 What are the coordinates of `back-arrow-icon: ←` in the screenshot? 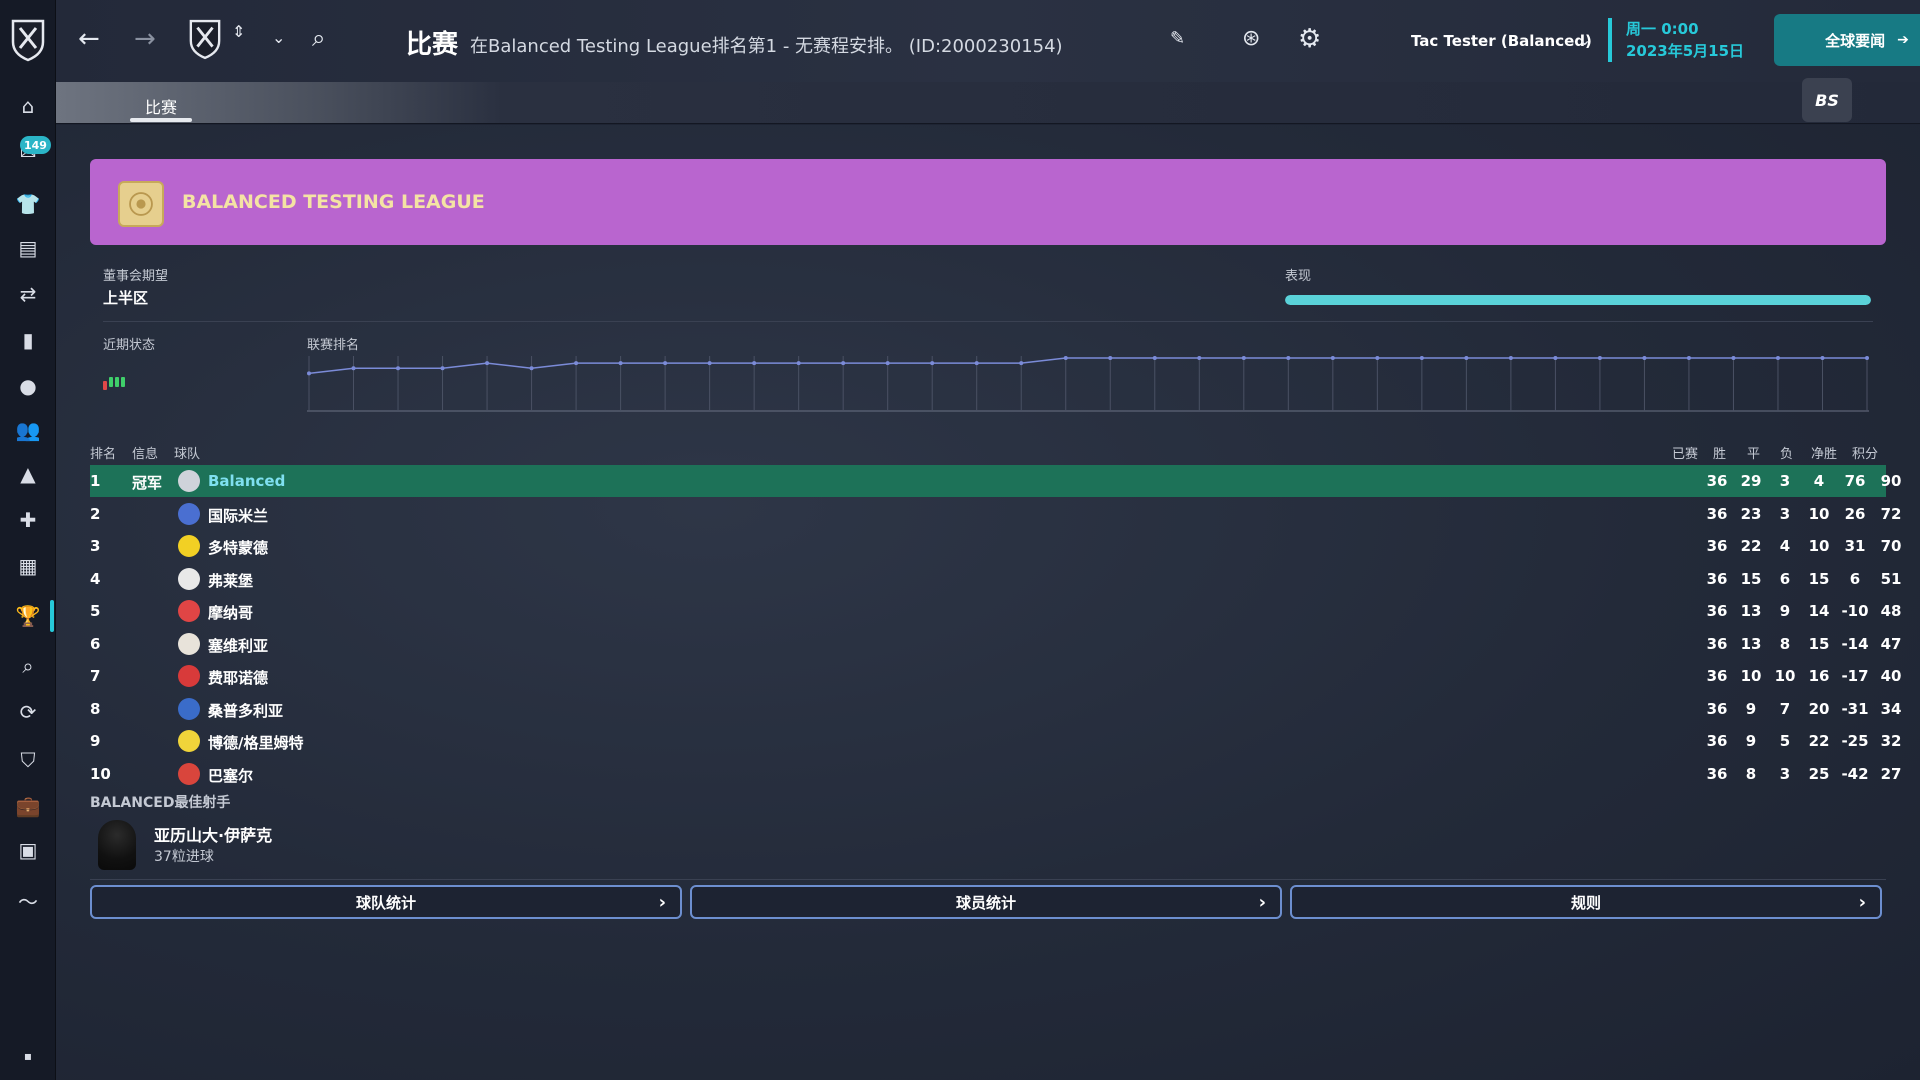 It's located at (89, 39).